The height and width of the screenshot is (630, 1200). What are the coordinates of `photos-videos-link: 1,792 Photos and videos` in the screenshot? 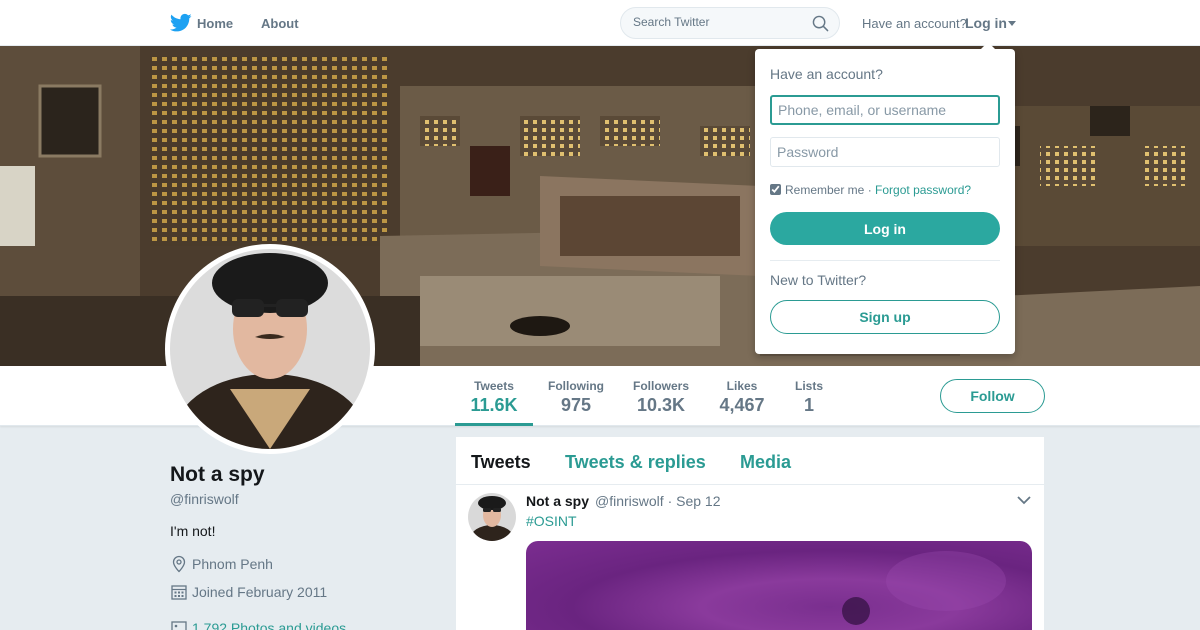 It's located at (269, 625).